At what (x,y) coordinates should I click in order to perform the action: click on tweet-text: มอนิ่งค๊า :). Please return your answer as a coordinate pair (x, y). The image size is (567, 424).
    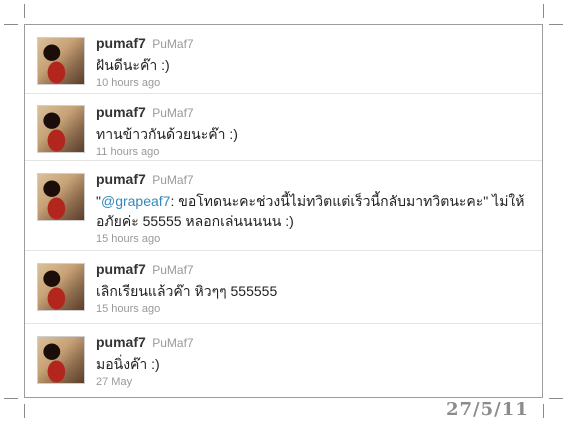
    Looking at the image, I should click on (128, 364).